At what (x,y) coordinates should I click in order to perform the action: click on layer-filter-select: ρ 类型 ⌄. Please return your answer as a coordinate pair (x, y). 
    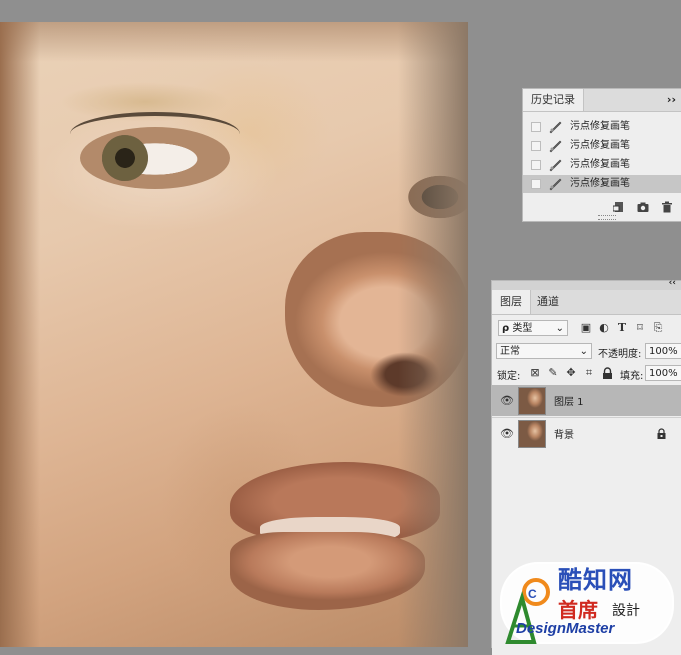
    Looking at the image, I should click on (533, 328).